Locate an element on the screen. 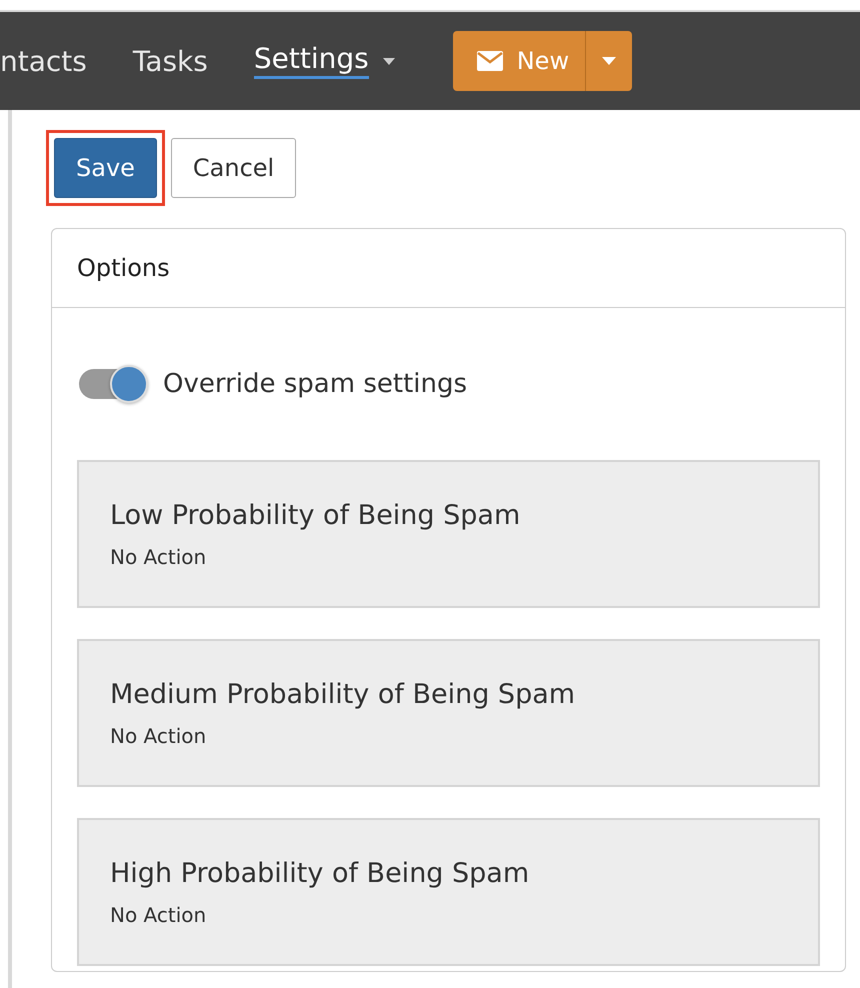  nav-link: ntacts is located at coordinates (43, 61).